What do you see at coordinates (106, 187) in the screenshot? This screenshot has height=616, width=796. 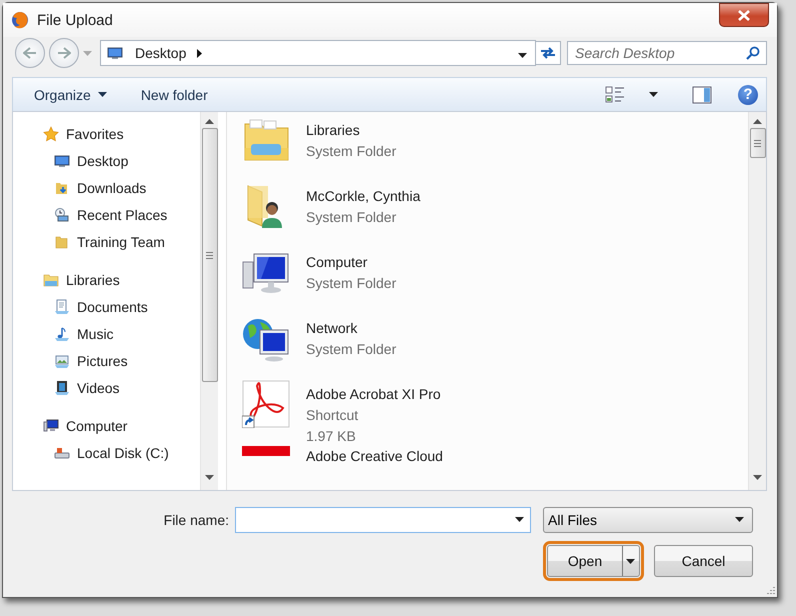 I see `nav-item: Downloads` at bounding box center [106, 187].